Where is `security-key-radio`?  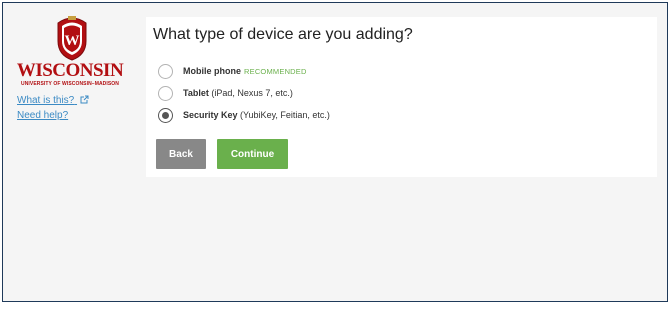
security-key-radio is located at coordinates (165, 115).